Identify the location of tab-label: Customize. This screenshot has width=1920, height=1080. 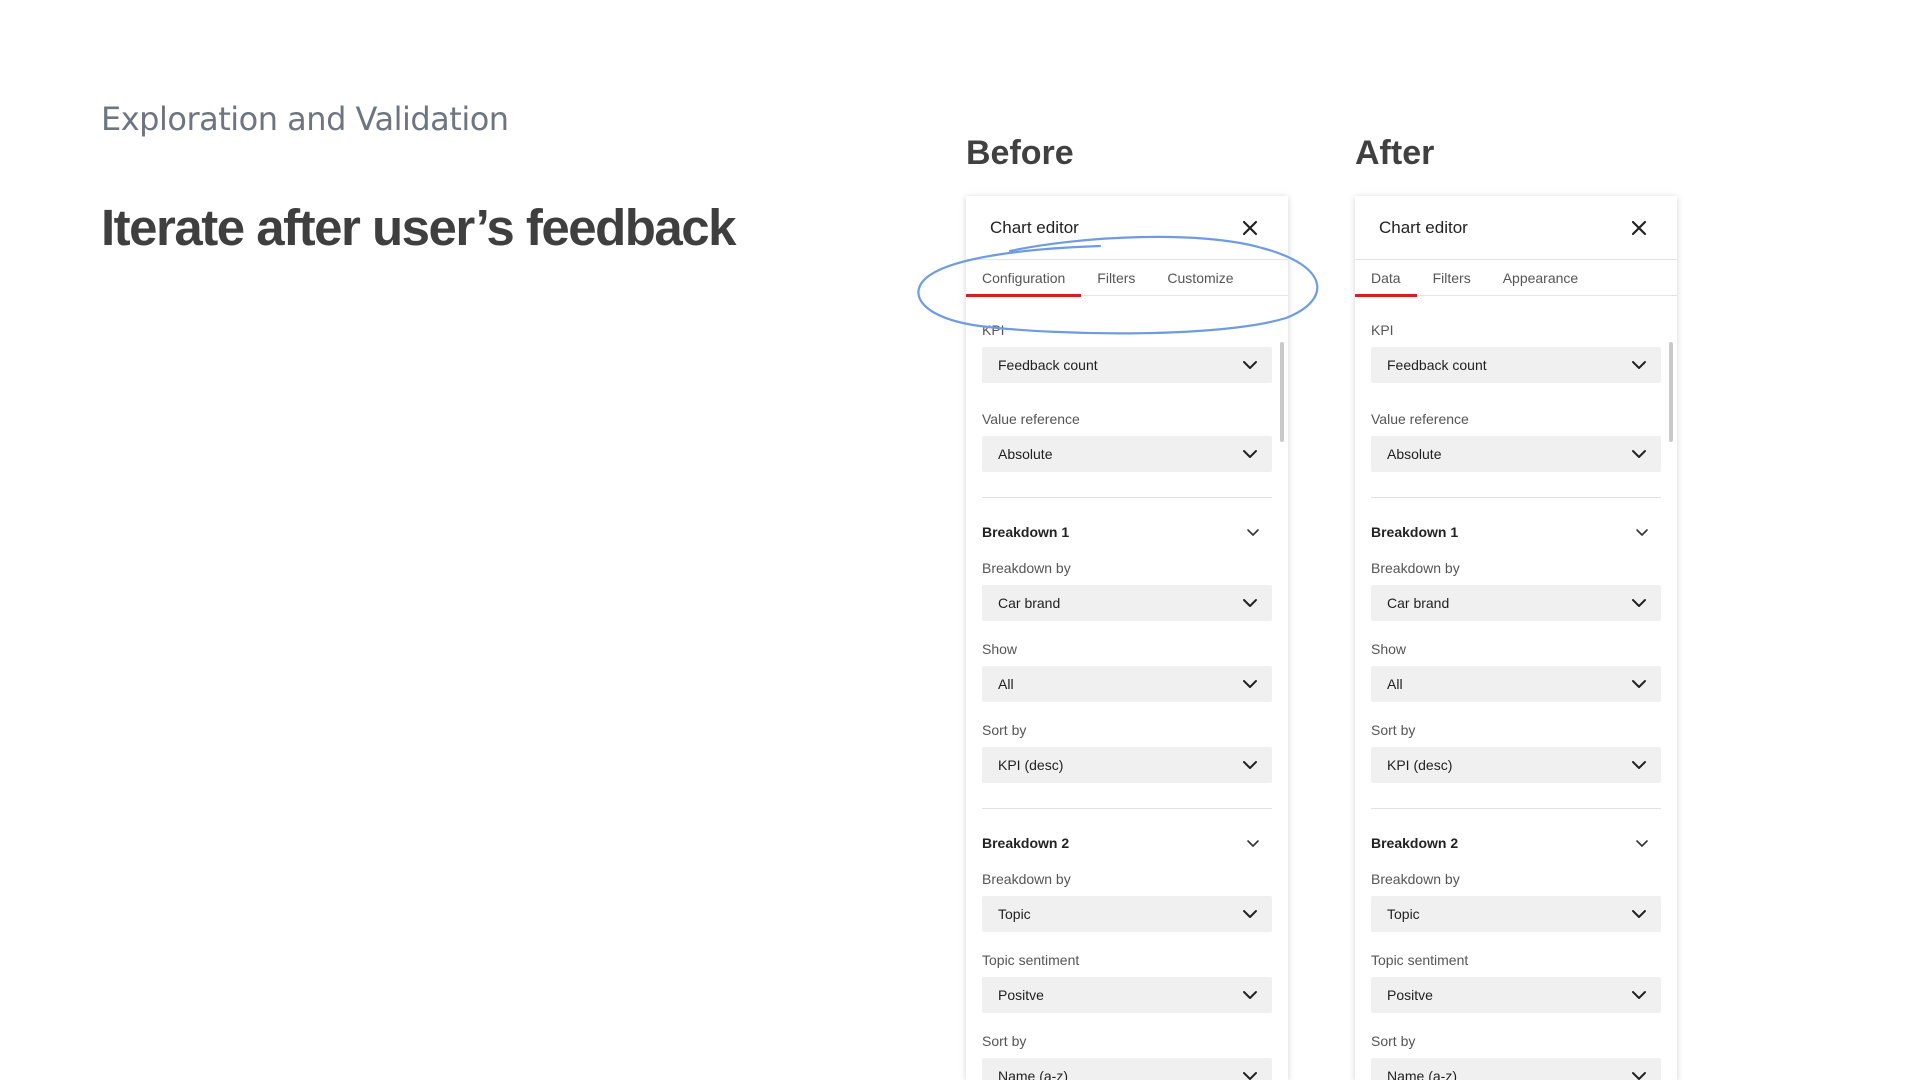
(1200, 278).